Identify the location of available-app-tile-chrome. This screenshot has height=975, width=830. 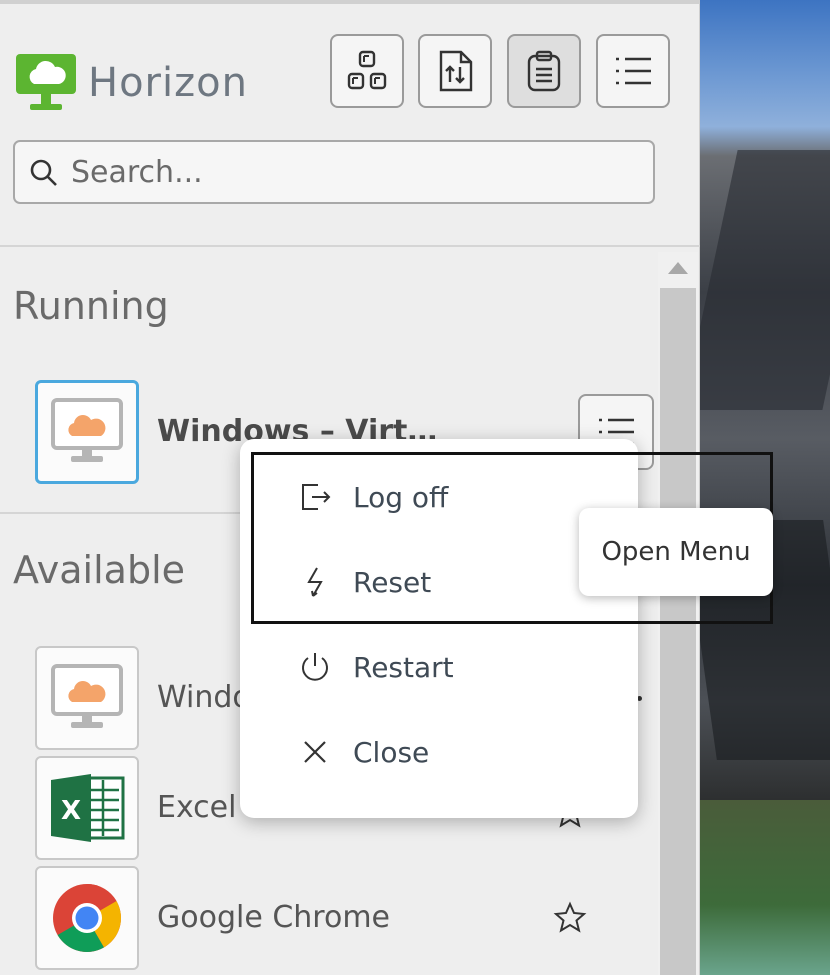
(87, 918).